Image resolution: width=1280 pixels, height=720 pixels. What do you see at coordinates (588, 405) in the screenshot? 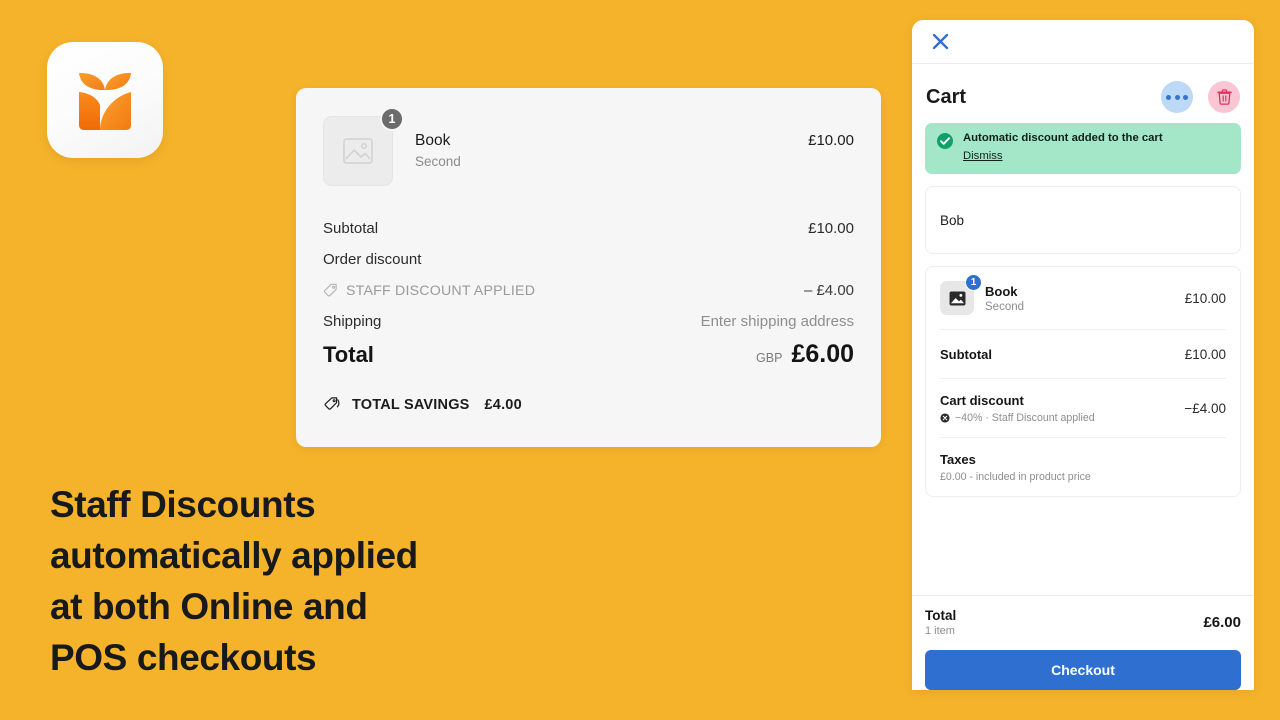
I see `summary-row-total-savings: TOTAL SAVINGS £4.00` at bounding box center [588, 405].